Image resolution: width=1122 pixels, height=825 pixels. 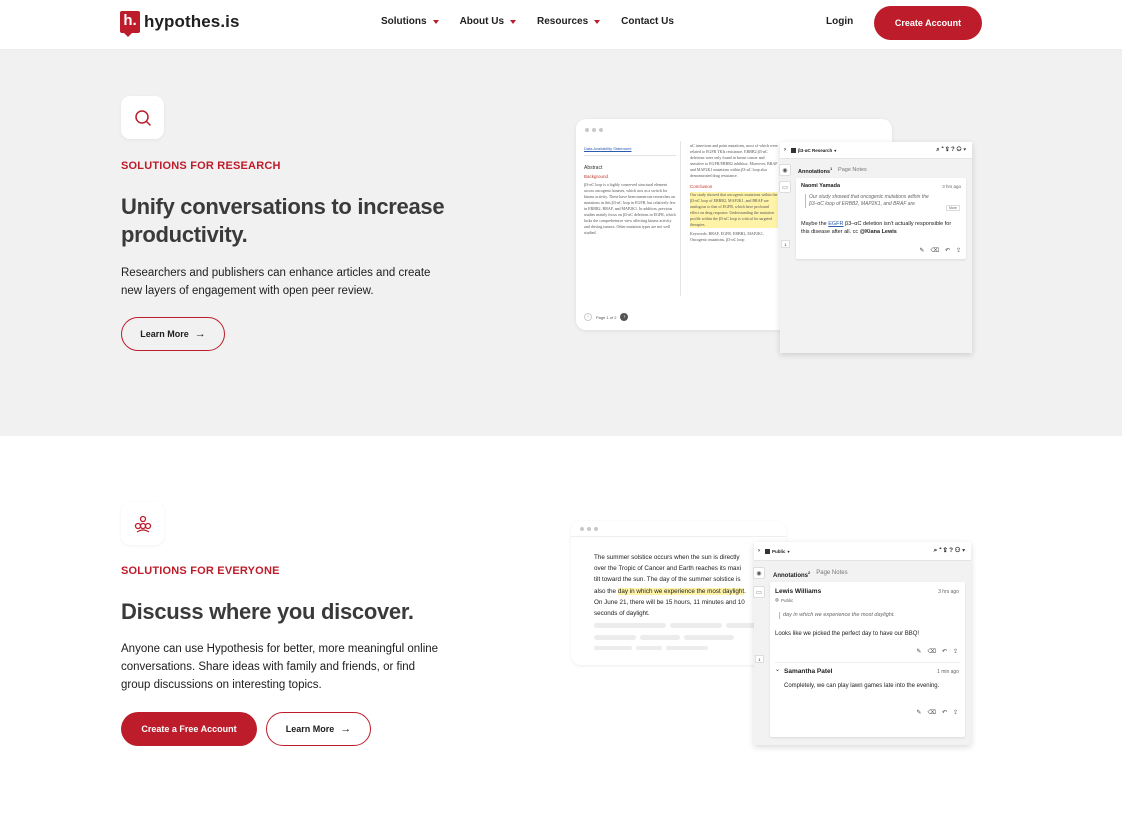 What do you see at coordinates (953, 208) in the screenshot?
I see `more-button: More` at bounding box center [953, 208].